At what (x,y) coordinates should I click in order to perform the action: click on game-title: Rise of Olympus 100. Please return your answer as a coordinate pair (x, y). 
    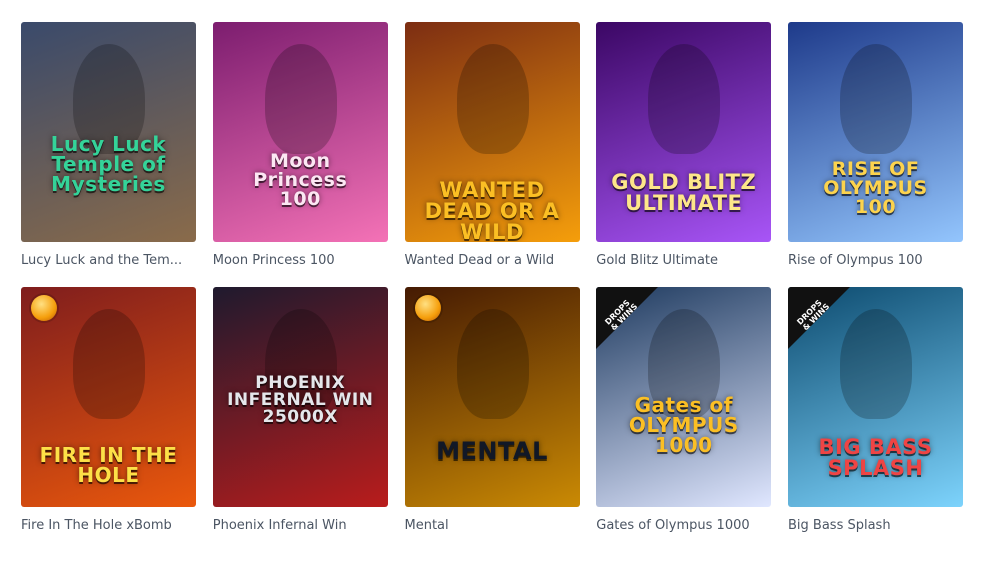
    Looking at the image, I should click on (875, 260).